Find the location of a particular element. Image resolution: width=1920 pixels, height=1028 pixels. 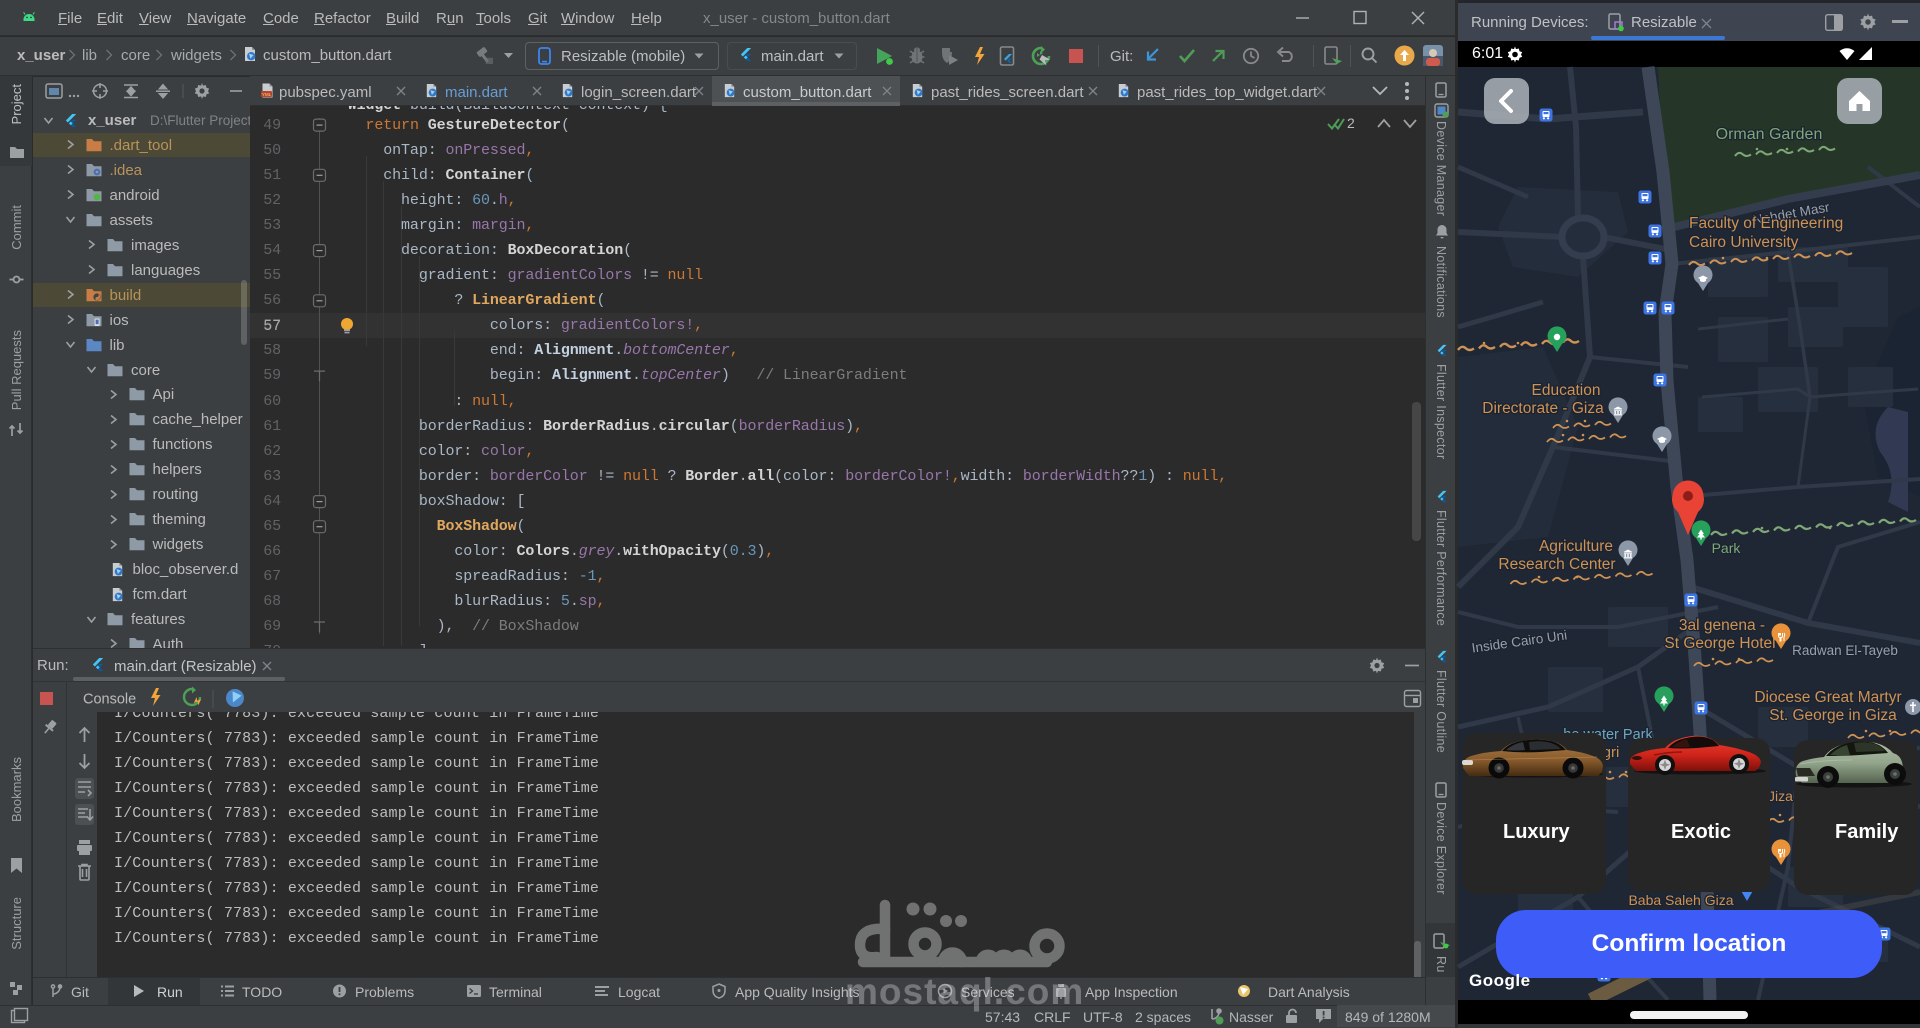

svg-text: Console is located at coordinates (109, 700).